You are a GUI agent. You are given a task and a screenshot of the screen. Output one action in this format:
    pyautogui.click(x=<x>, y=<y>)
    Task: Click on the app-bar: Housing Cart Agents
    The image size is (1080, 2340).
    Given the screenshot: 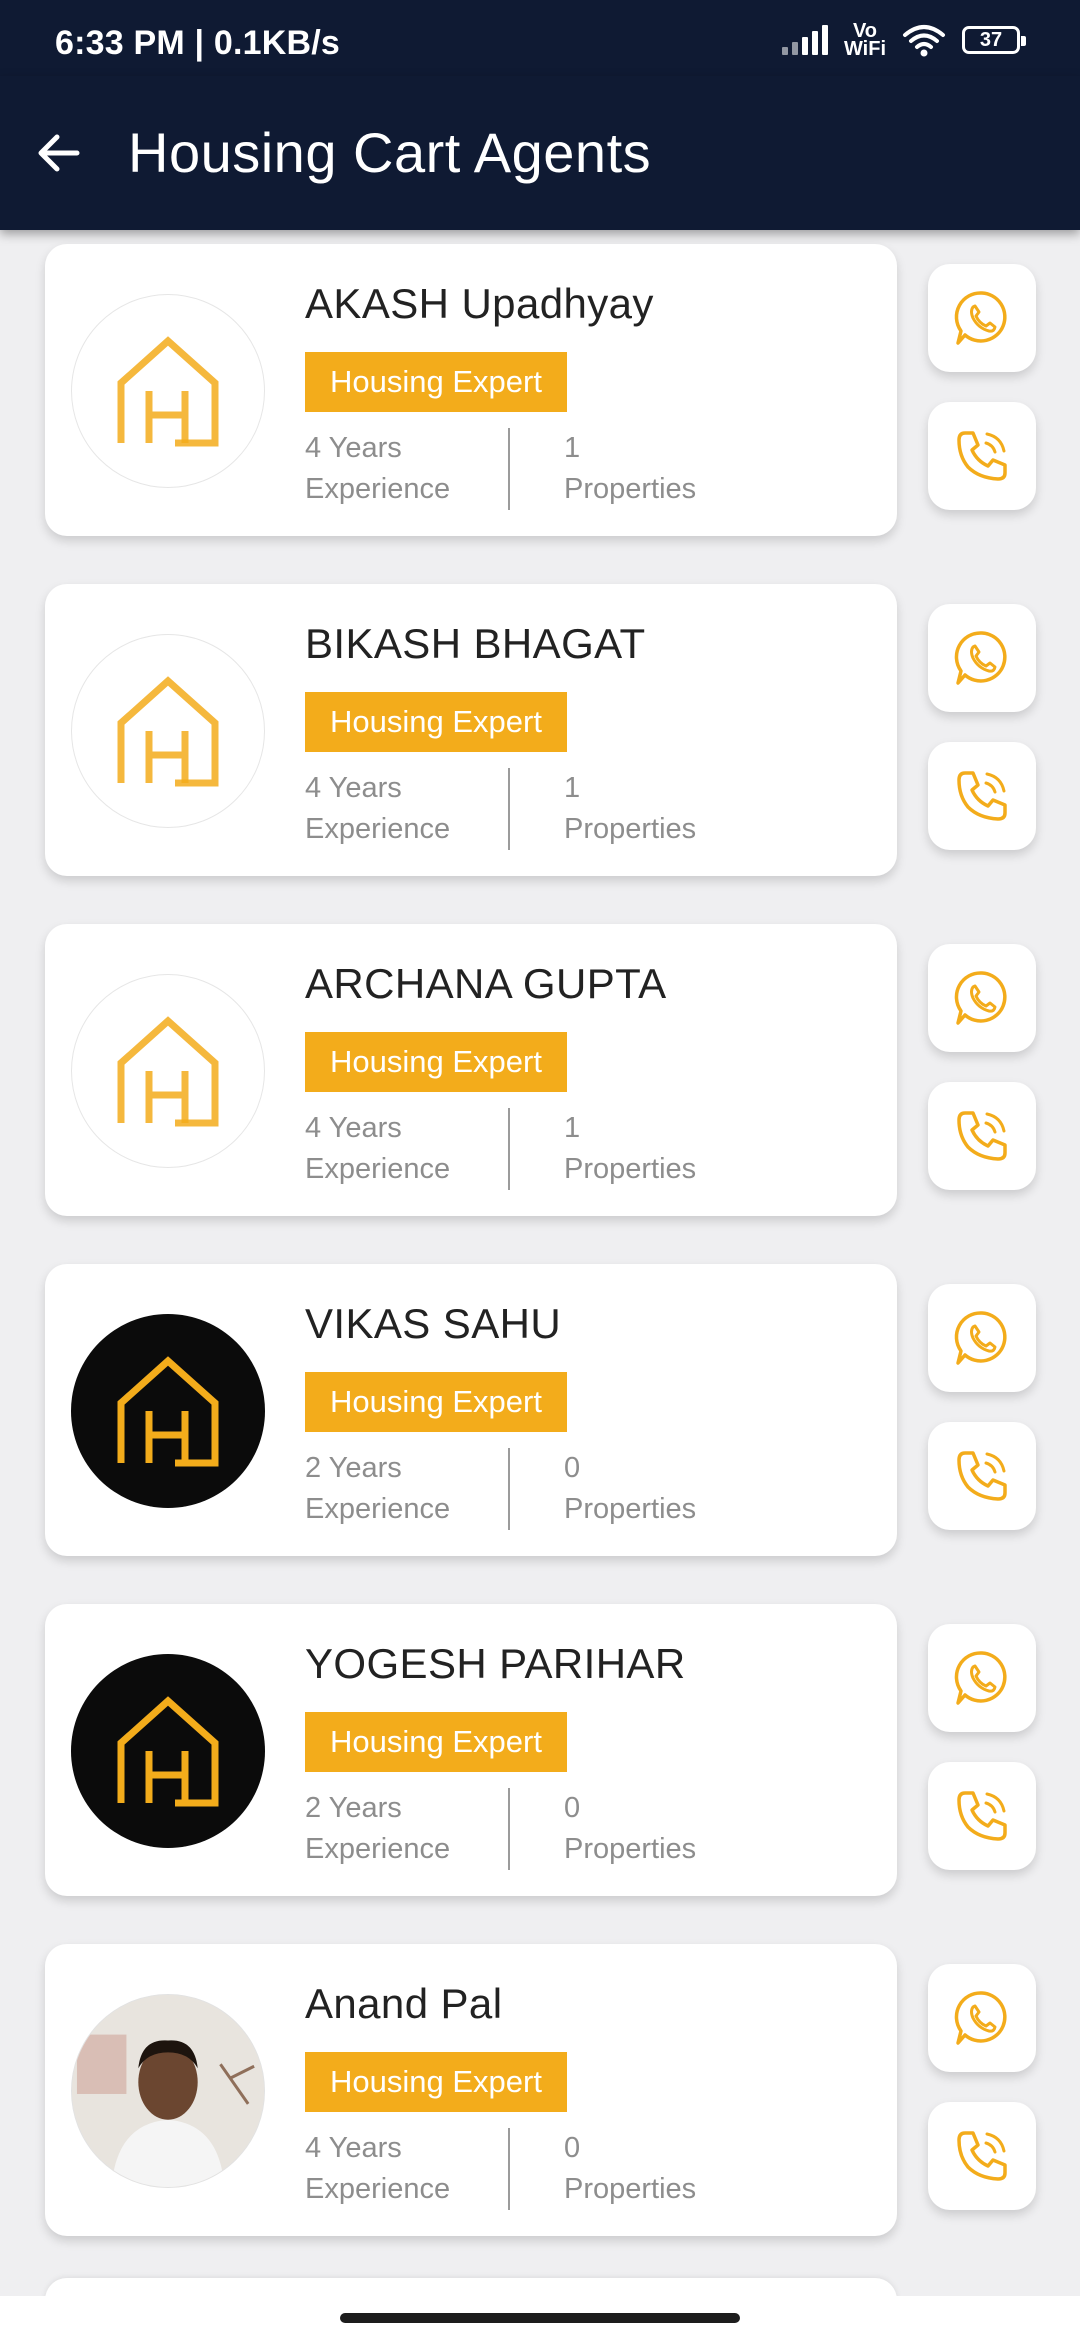 What is the action you would take?
    pyautogui.click(x=540, y=153)
    